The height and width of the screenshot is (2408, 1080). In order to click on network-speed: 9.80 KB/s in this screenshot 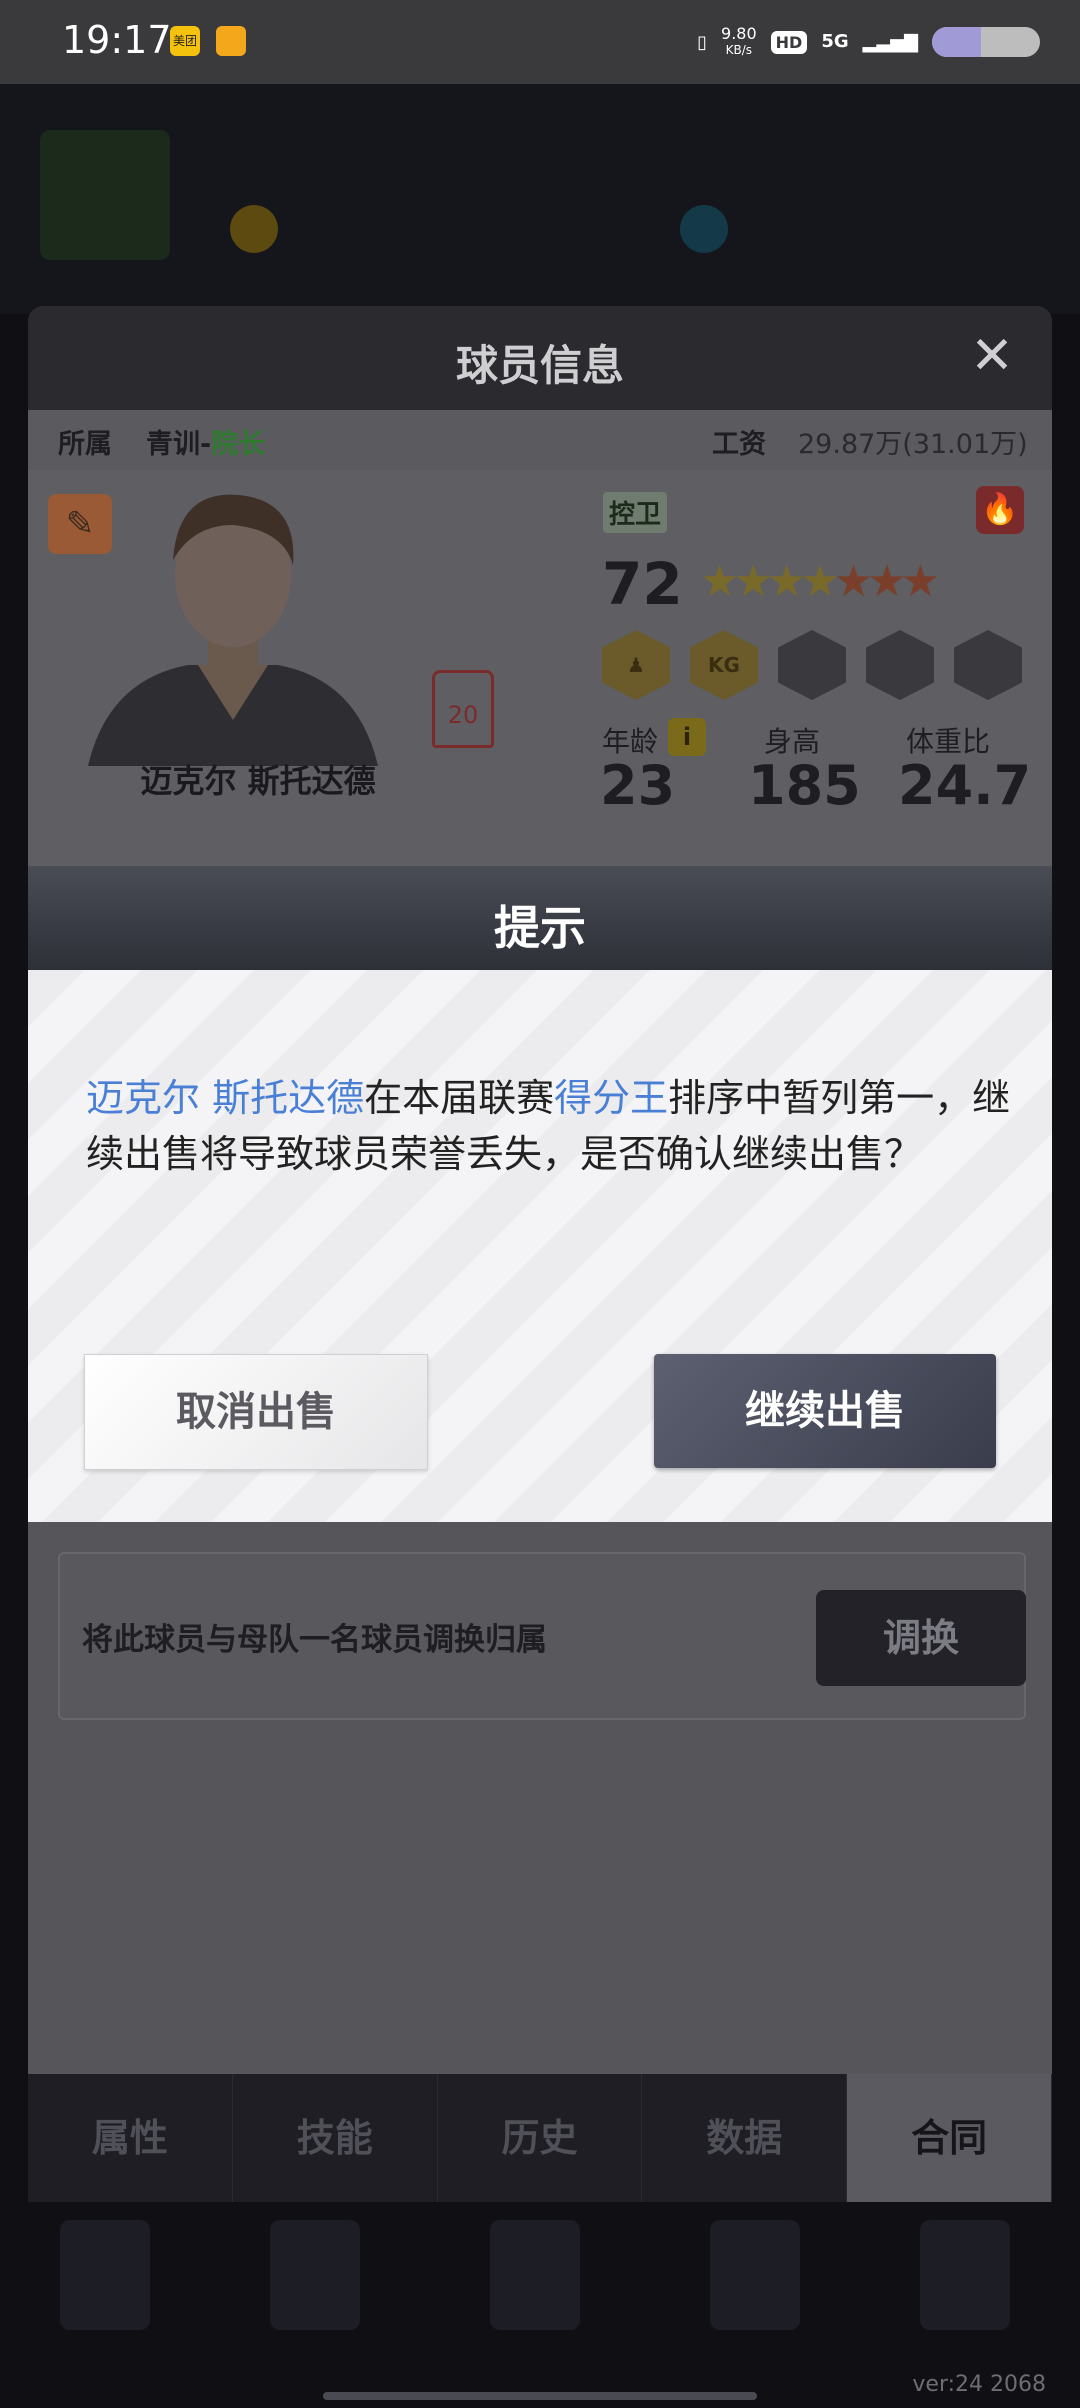, I will do `click(739, 42)`.